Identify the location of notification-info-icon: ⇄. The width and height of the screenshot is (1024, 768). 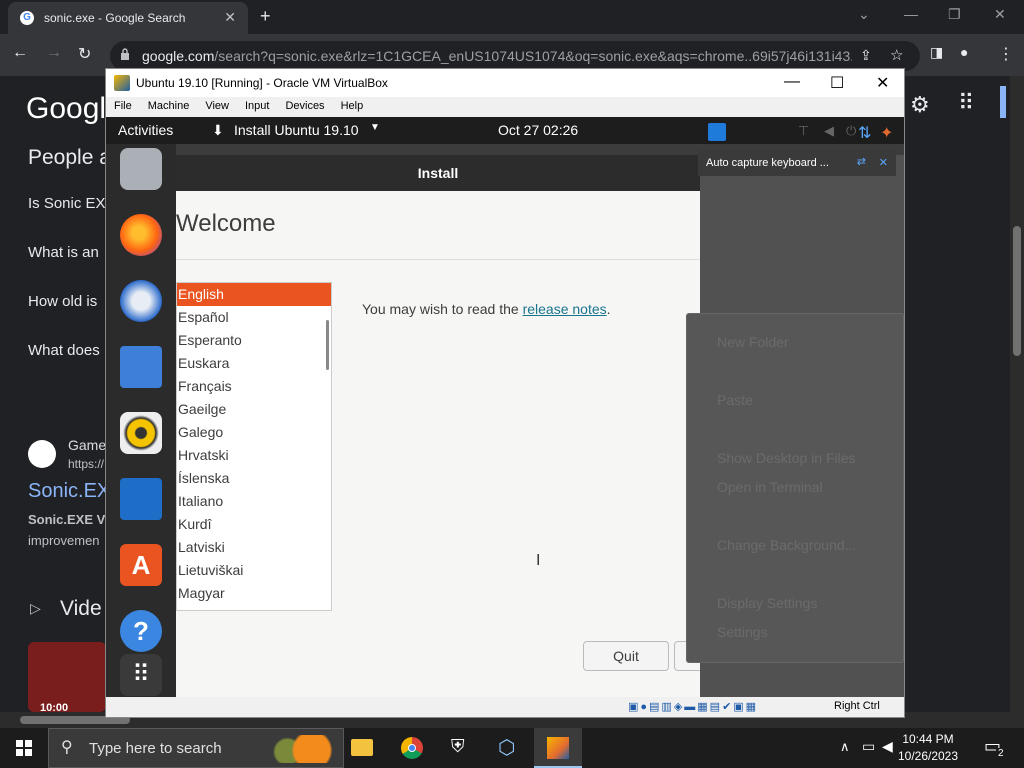
(861, 161).